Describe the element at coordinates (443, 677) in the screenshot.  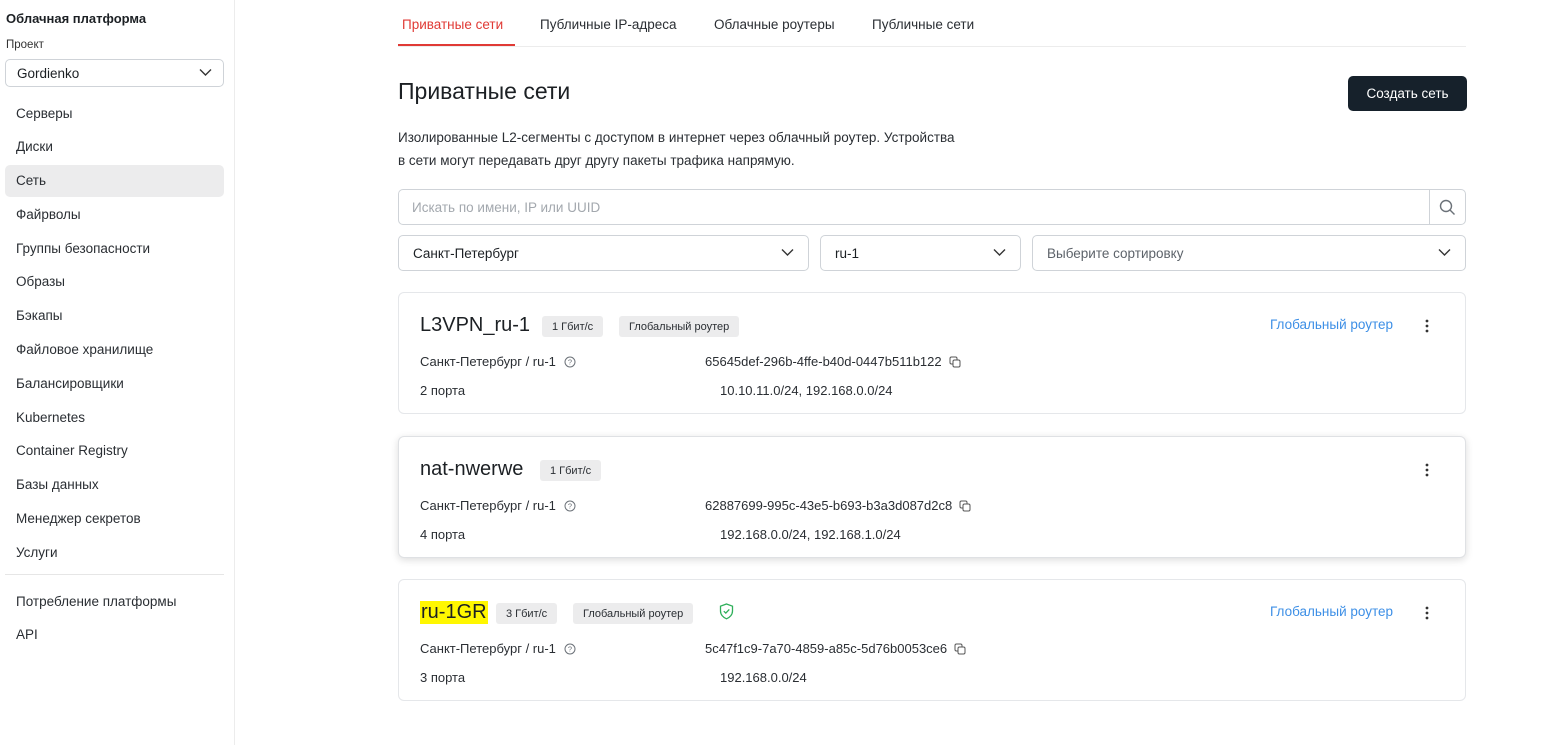
I see `ports-count: 3 порта` at that location.